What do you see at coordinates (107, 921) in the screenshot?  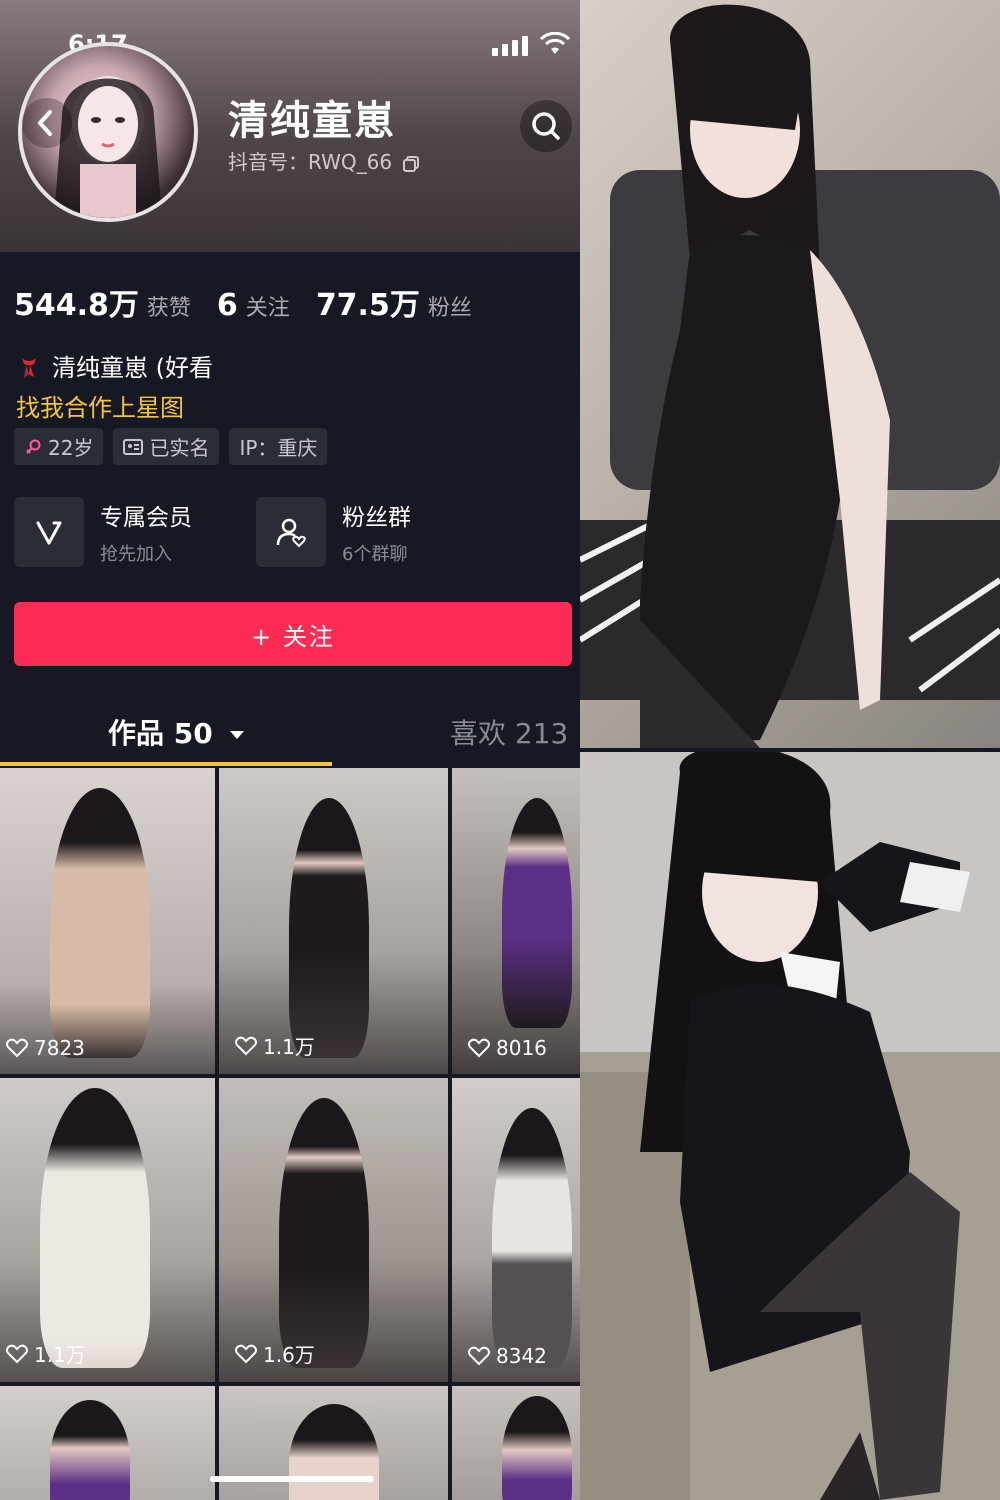 I see `video-thumbnail: 7823` at bounding box center [107, 921].